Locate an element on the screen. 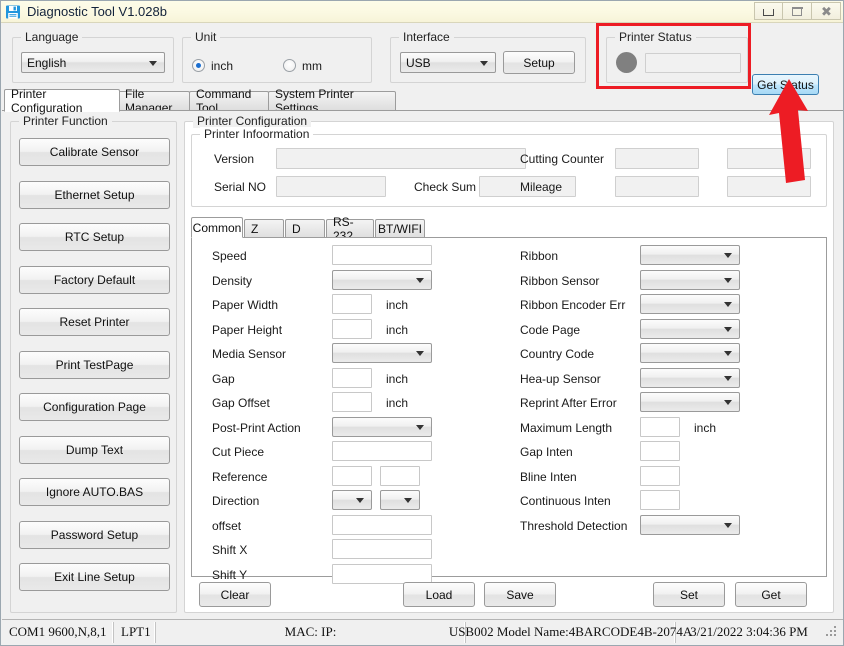 The image size is (844, 646). cutting-counter-extra-field is located at coordinates (769, 158).